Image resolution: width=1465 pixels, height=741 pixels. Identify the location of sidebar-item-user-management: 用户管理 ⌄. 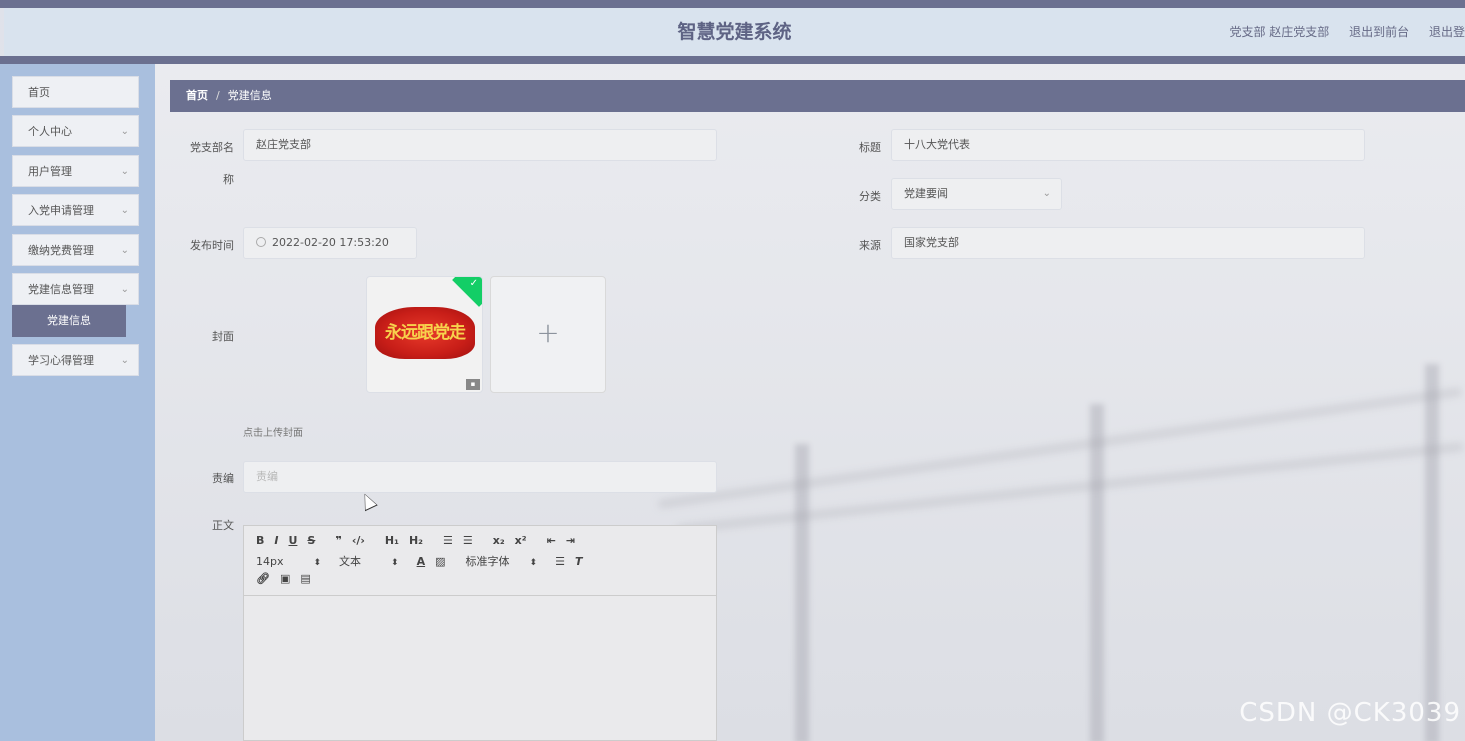
(75, 171).